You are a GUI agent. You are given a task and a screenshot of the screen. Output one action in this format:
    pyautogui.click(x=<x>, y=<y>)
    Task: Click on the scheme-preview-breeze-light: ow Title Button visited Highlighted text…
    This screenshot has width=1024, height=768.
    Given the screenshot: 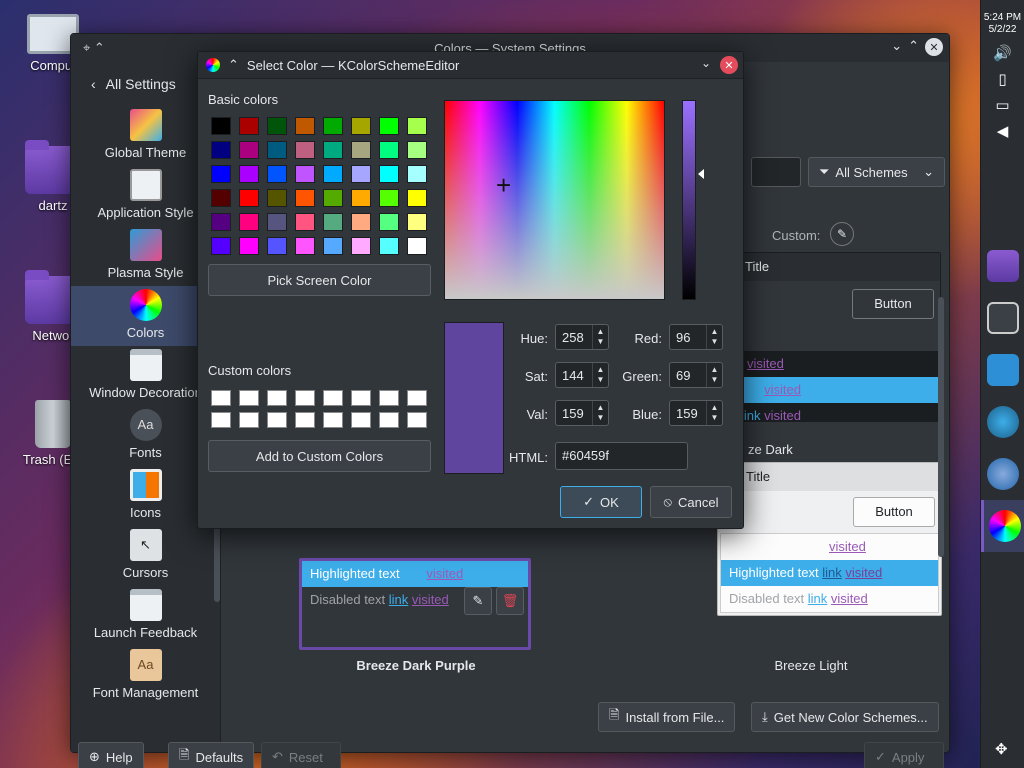 What is the action you would take?
    pyautogui.click(x=829, y=539)
    